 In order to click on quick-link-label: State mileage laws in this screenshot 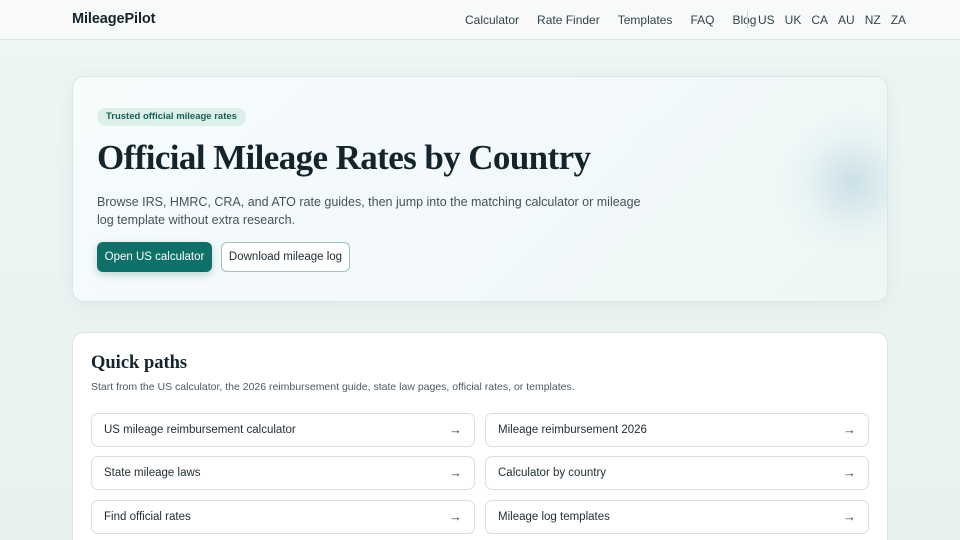, I will do `click(152, 473)`.